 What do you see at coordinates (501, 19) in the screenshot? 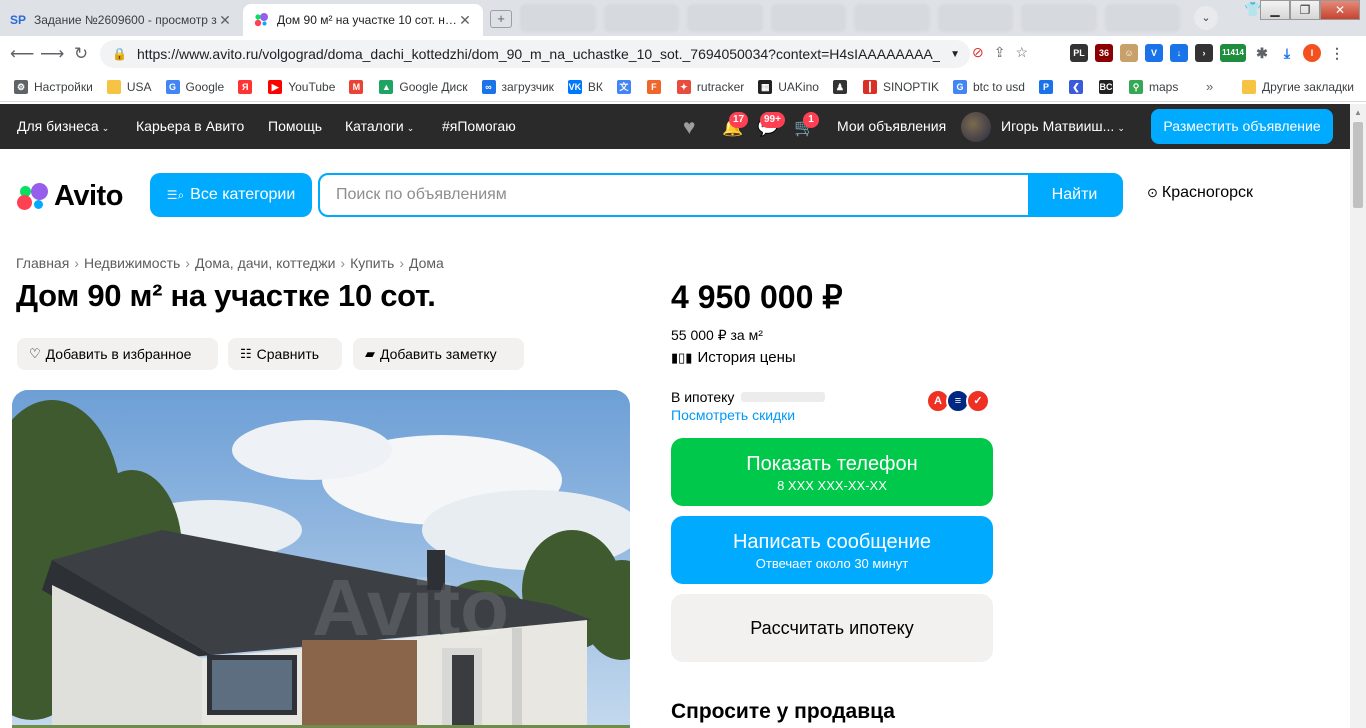
I see `new-tab-button: +` at bounding box center [501, 19].